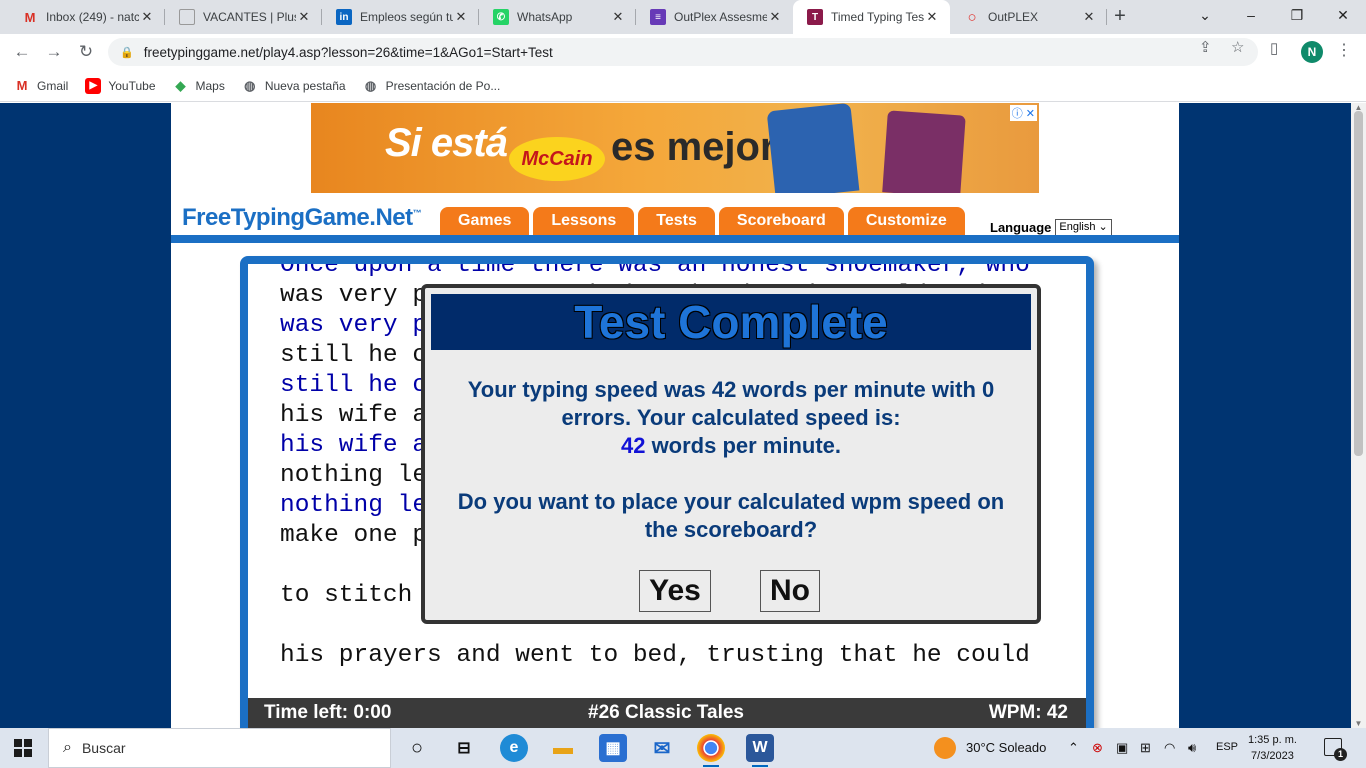 The image size is (1366, 768). I want to click on page-scrollbar: ▲ ▼, so click(1358, 415).